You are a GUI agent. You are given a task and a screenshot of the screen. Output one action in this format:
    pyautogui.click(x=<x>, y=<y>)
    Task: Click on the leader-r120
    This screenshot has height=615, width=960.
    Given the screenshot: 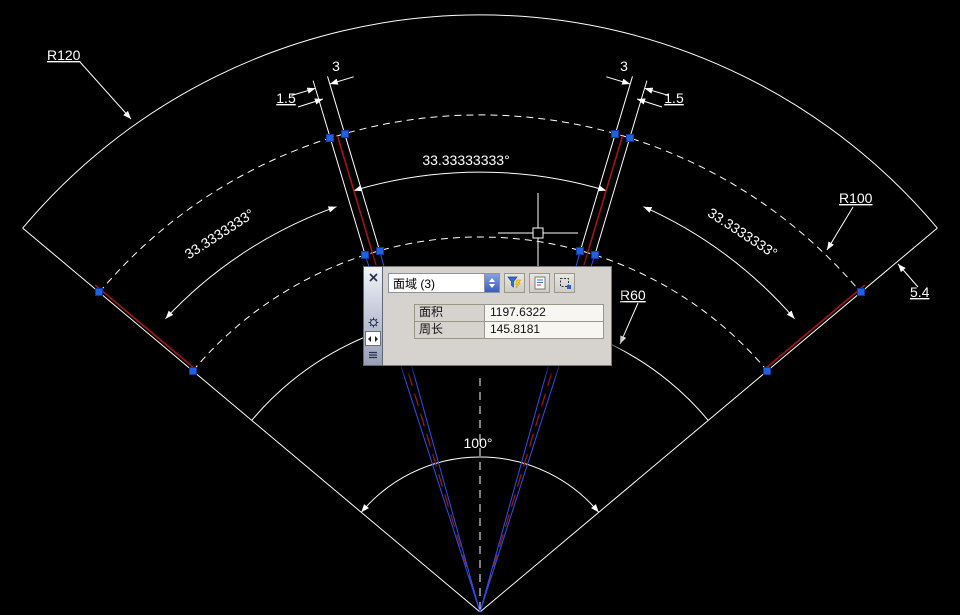 What is the action you would take?
    pyautogui.click(x=105, y=90)
    